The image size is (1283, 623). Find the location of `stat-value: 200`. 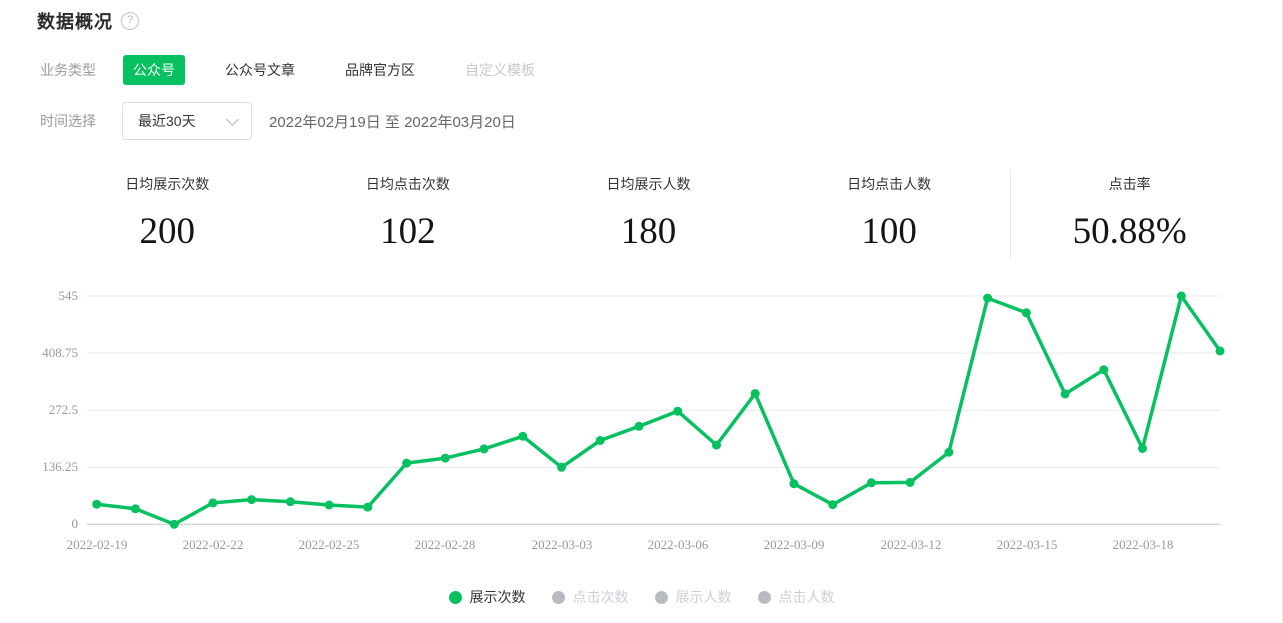

stat-value: 200 is located at coordinates (167, 231).